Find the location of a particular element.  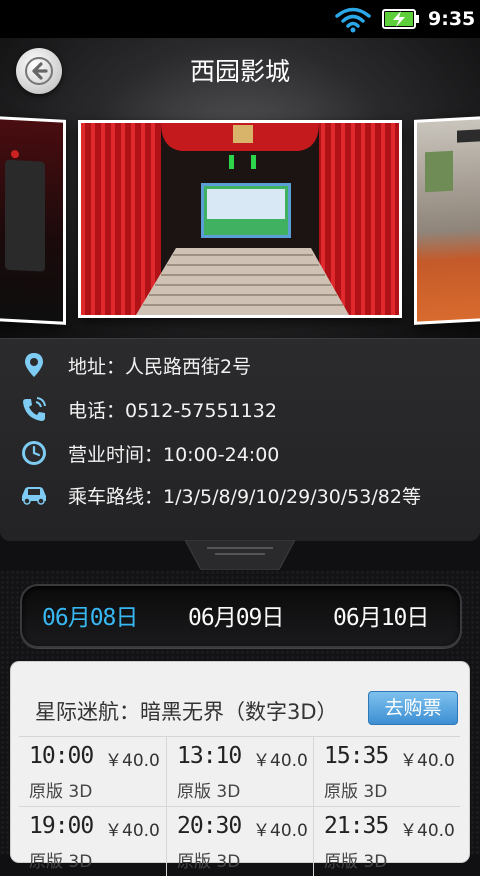

showtime-time: 13:10 is located at coordinates (209, 756).